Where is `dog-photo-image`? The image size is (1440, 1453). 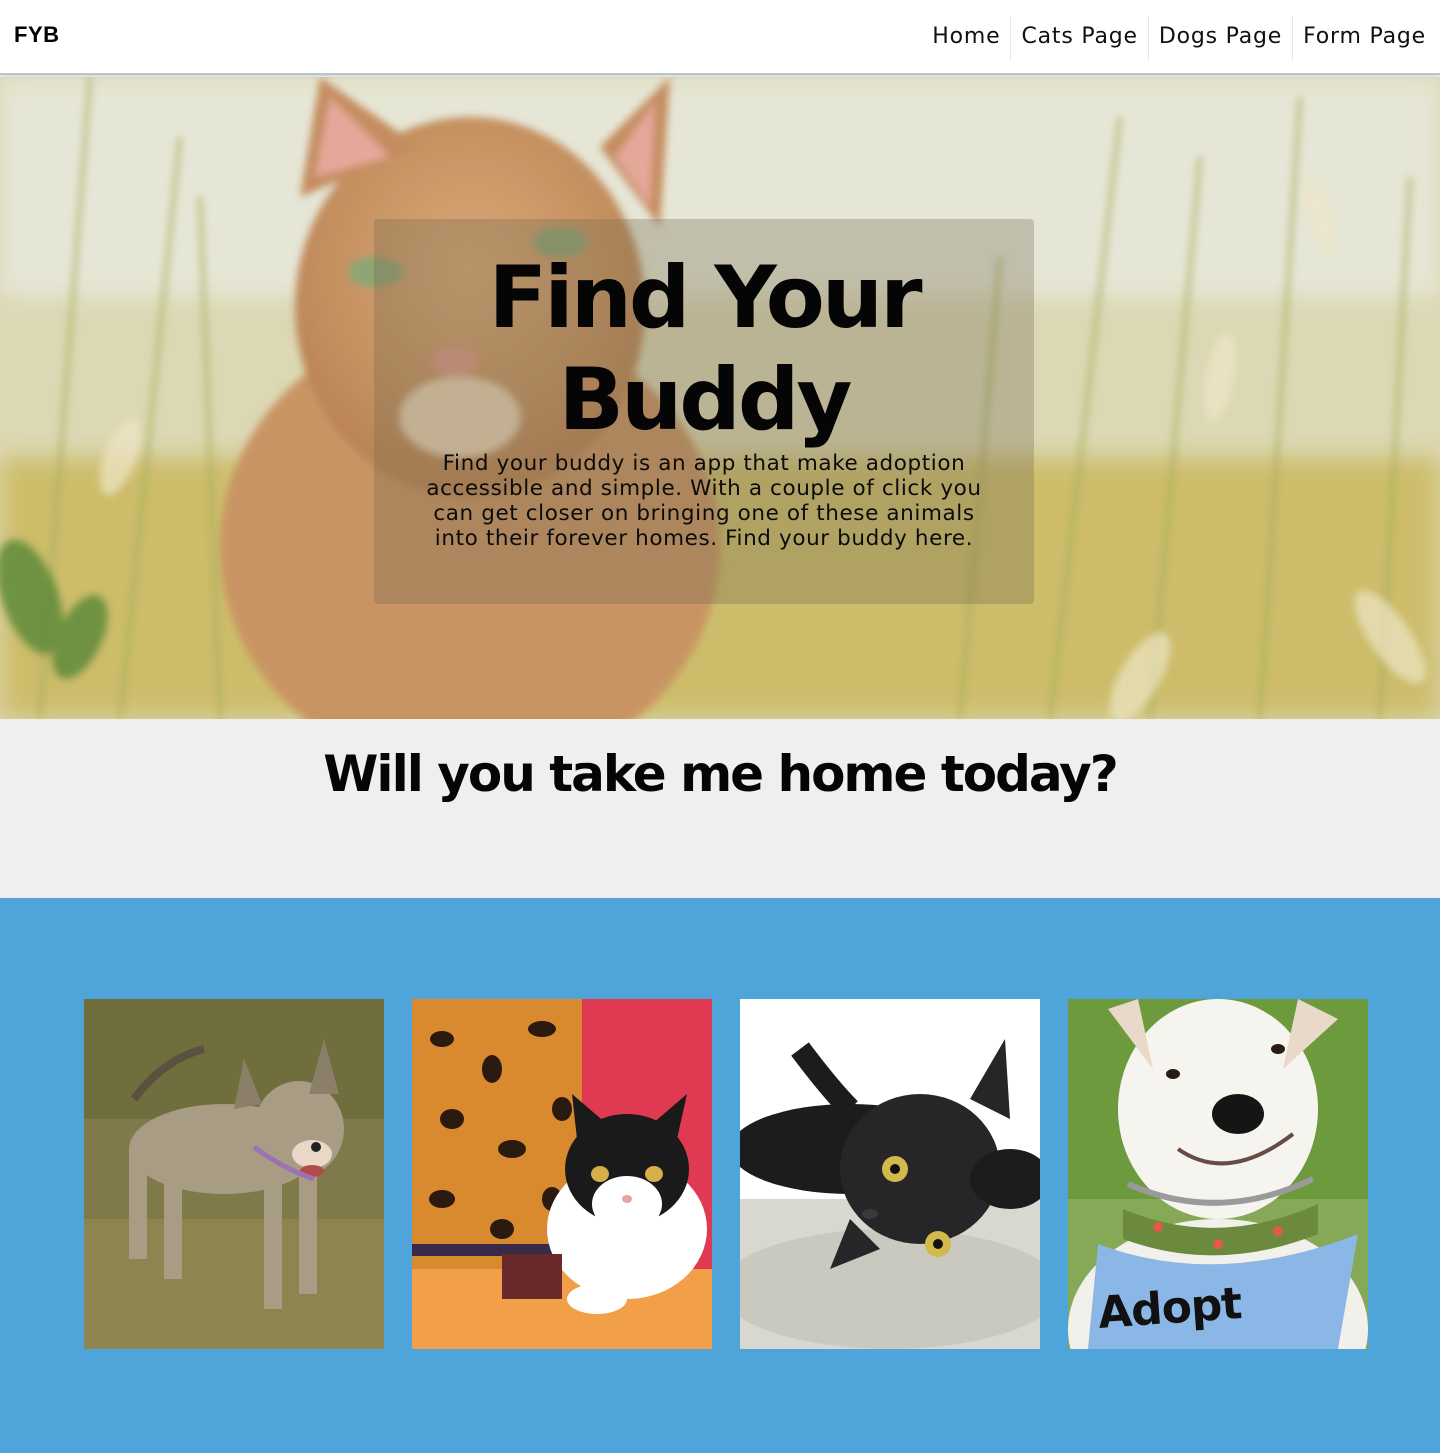
dog-photo-image is located at coordinates (234, 1174).